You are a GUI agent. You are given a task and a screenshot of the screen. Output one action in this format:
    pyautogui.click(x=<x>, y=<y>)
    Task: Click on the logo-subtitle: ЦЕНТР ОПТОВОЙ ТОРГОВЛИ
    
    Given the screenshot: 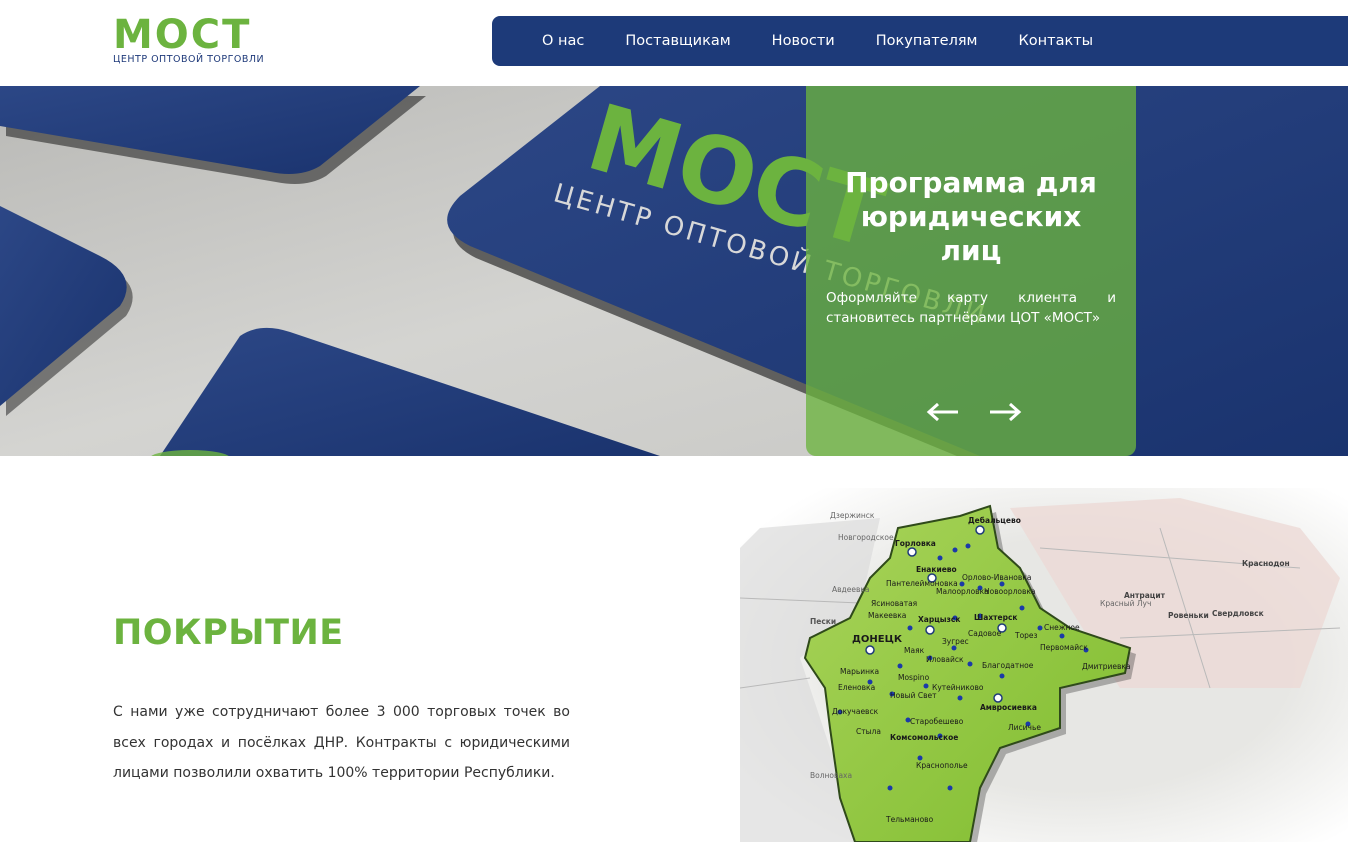 What is the action you would take?
    pyautogui.click(x=189, y=59)
    